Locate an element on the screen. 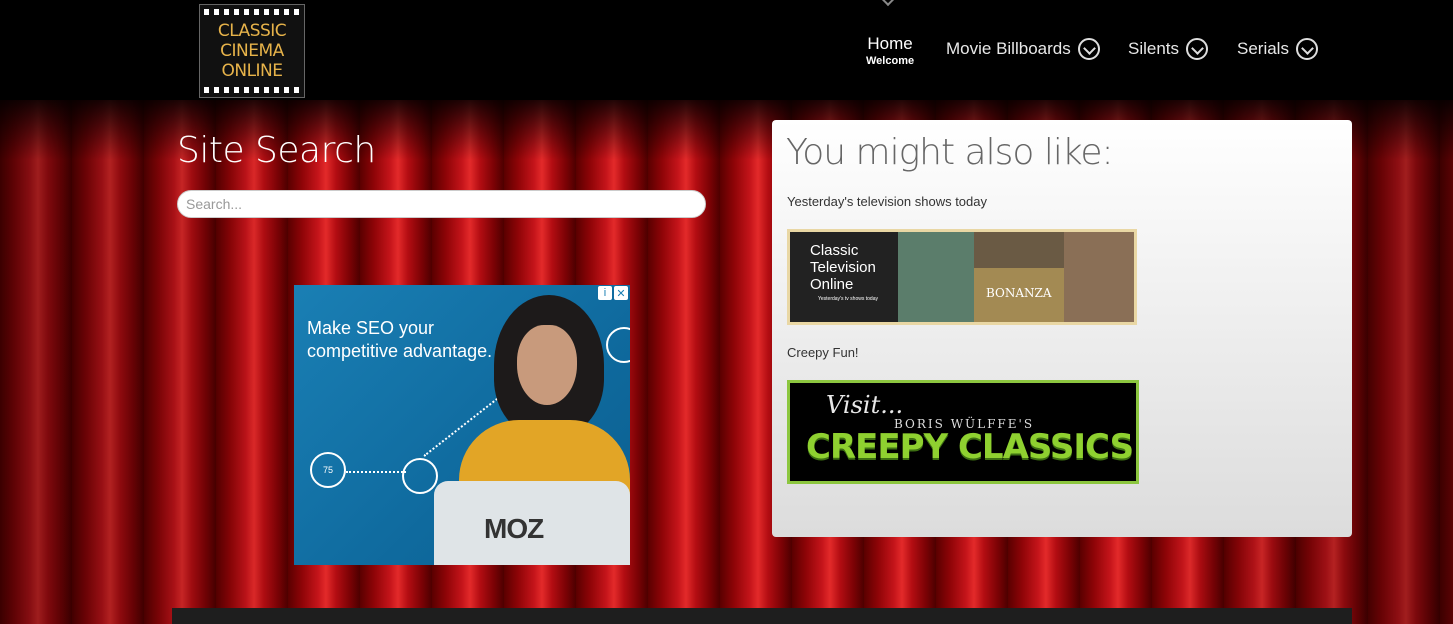 The height and width of the screenshot is (624, 1453). nav-movie-billboards: Movie Billboards is located at coordinates (1023, 49).